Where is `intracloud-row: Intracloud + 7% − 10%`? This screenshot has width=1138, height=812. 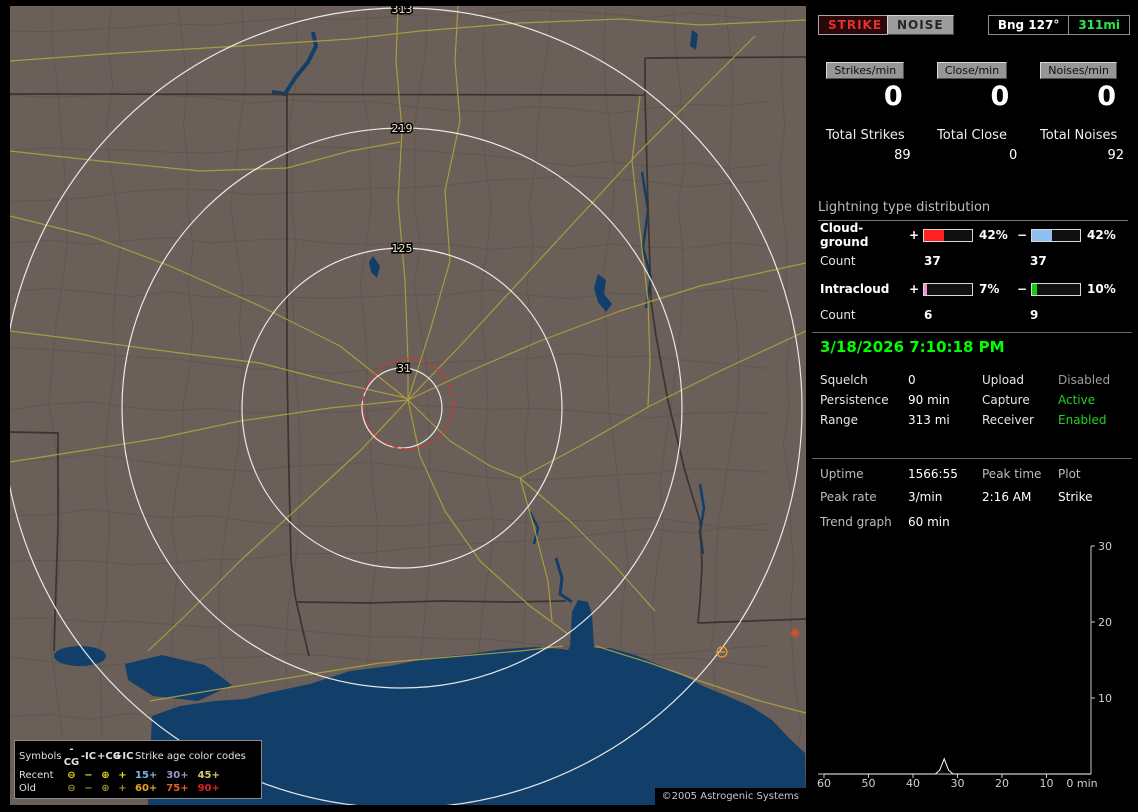
intracloud-row: Intracloud + 7% − 10% is located at coordinates (972, 289).